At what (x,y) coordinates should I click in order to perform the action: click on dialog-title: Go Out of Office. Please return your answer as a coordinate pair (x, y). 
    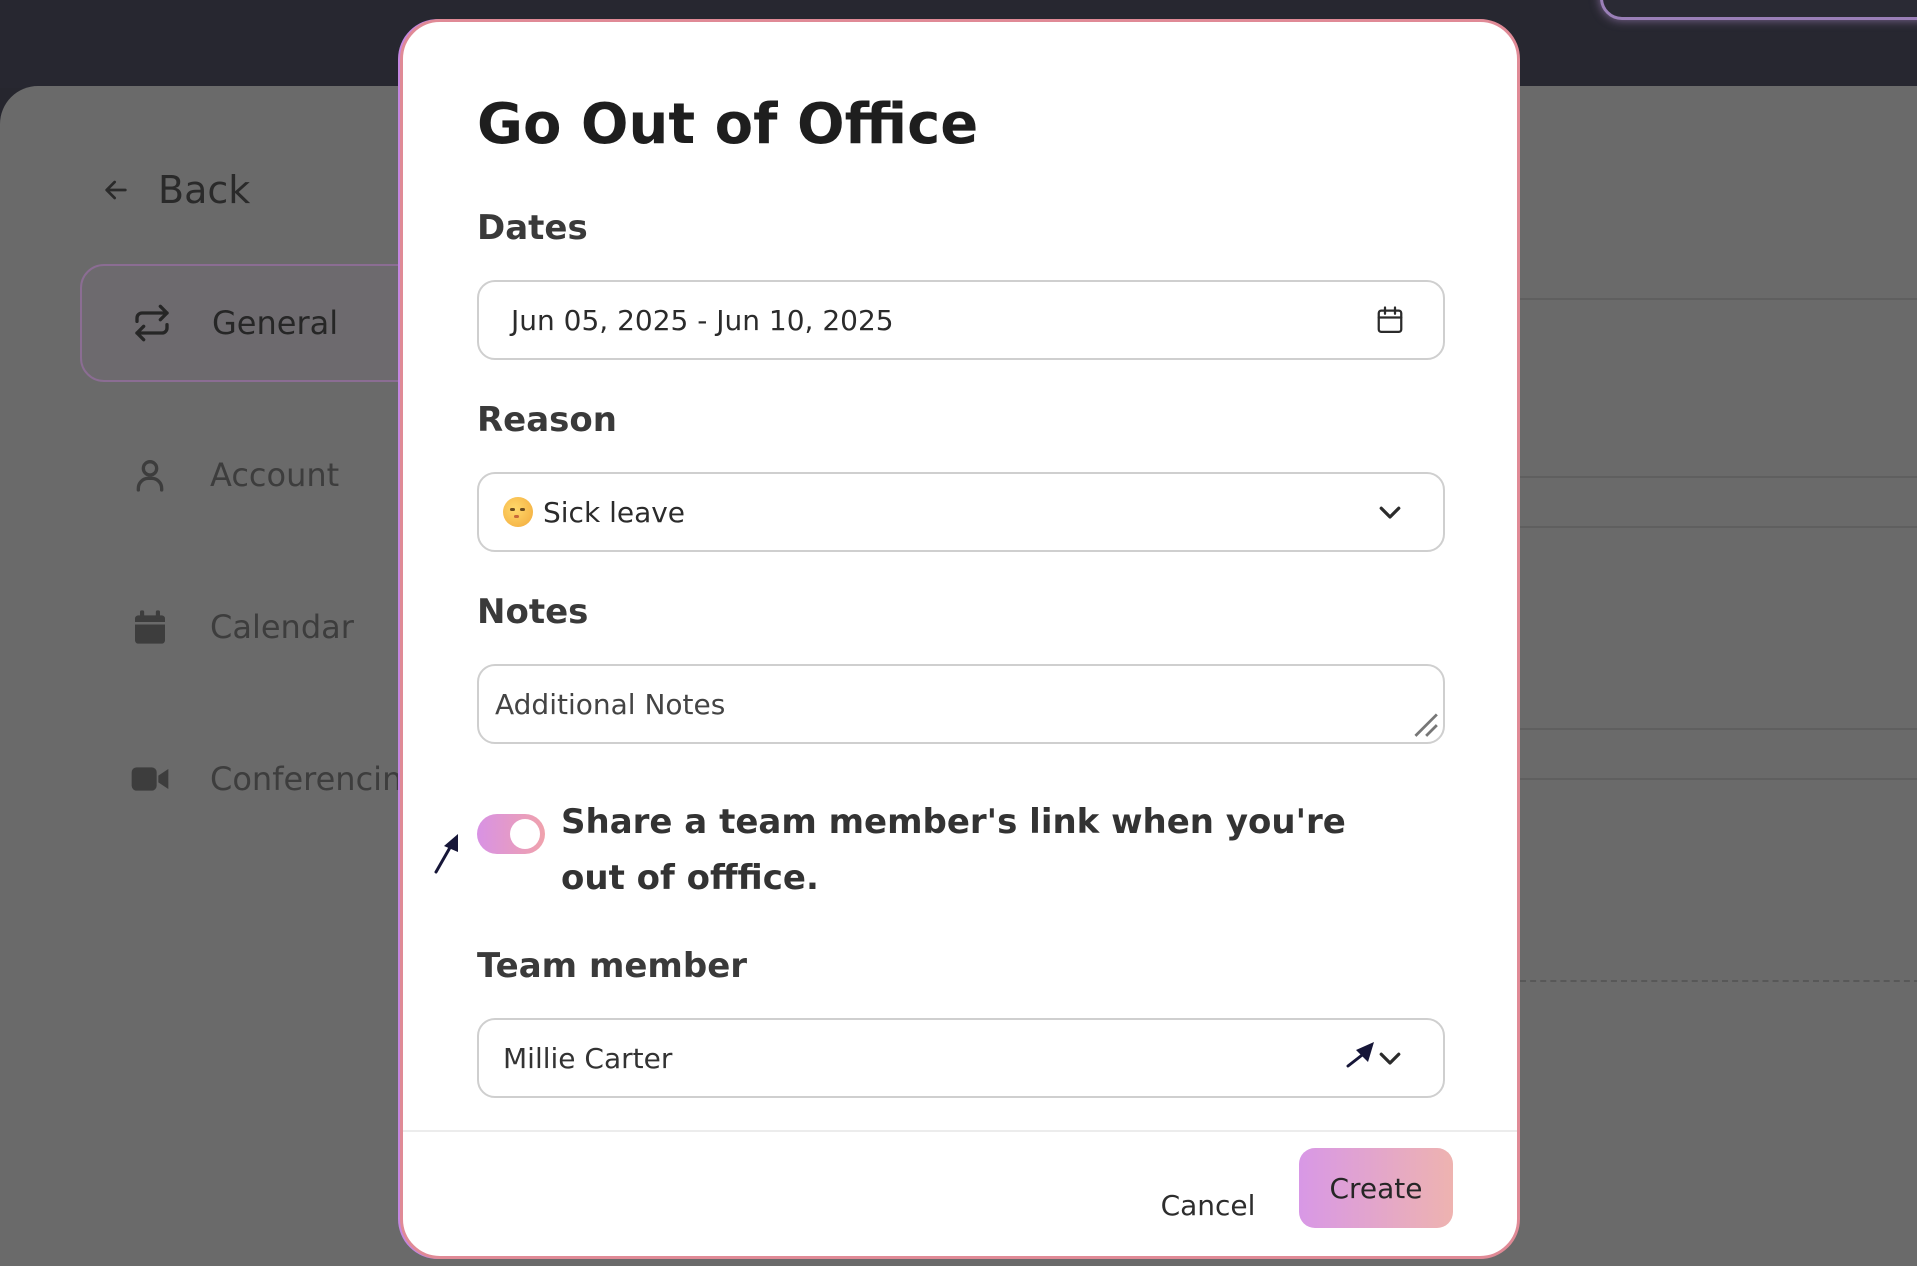
    Looking at the image, I should click on (728, 124).